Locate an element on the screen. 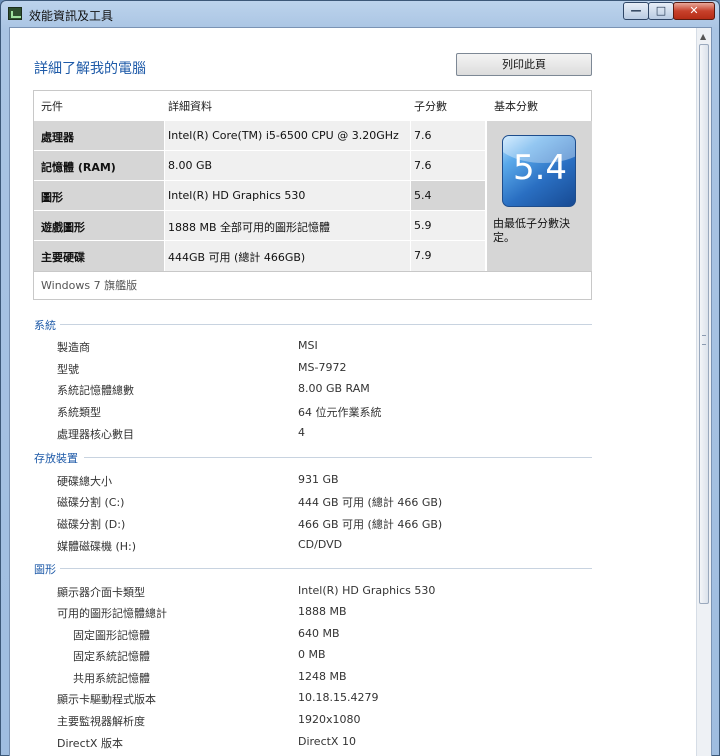  base-score-tile: 5.4 is located at coordinates (539, 171).